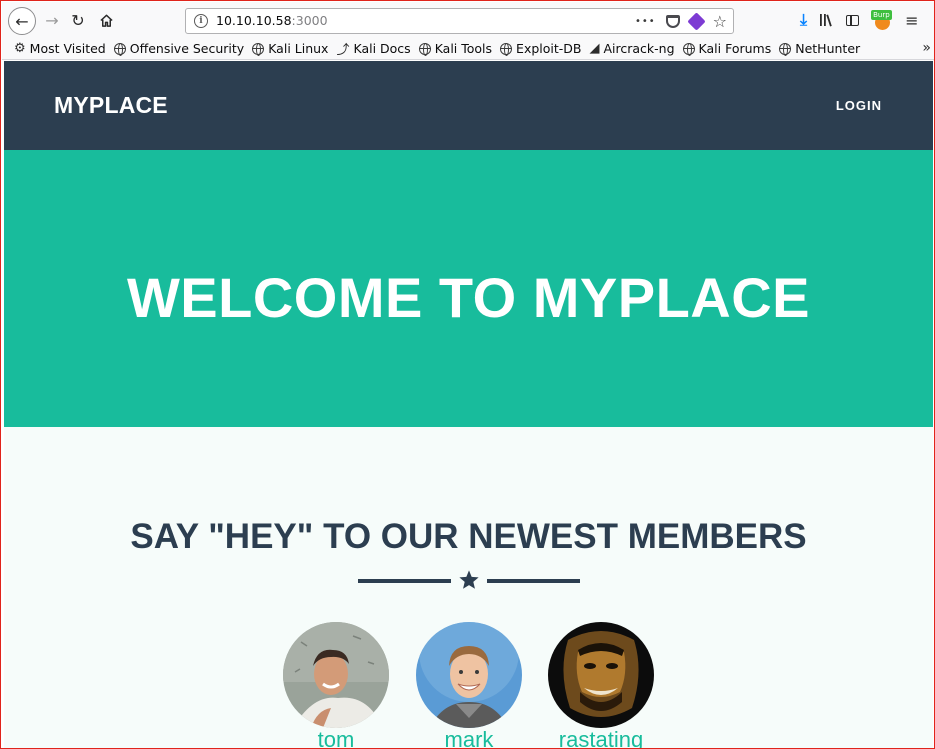 The width and height of the screenshot is (935, 749). What do you see at coordinates (911, 20) in the screenshot?
I see `hamburger-menu-icon: ≡` at bounding box center [911, 20].